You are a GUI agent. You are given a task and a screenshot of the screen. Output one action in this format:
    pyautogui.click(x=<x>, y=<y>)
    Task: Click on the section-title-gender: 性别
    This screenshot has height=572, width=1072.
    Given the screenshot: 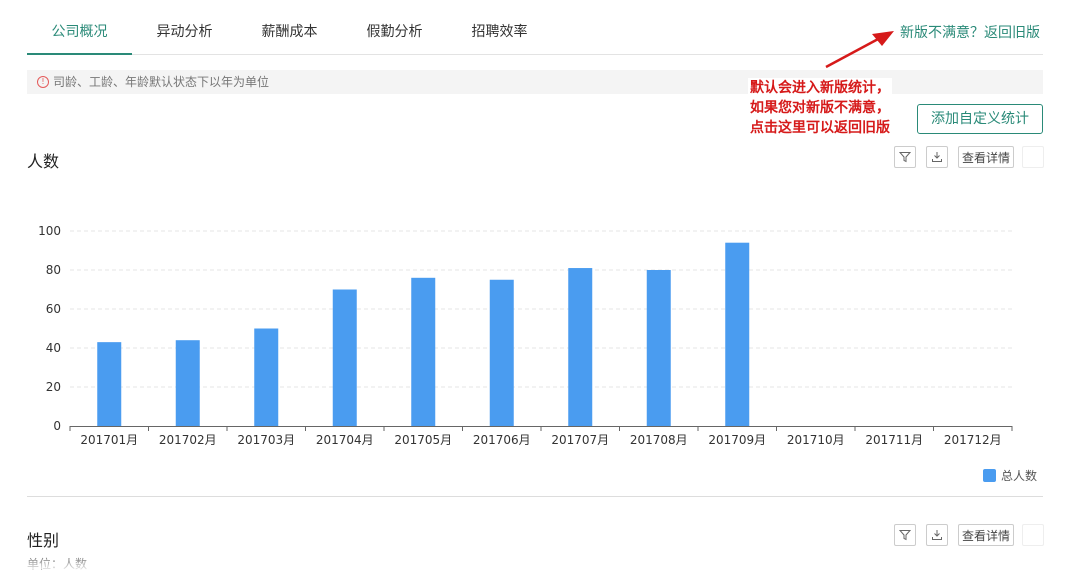 What is the action you would take?
    pyautogui.click(x=43, y=540)
    